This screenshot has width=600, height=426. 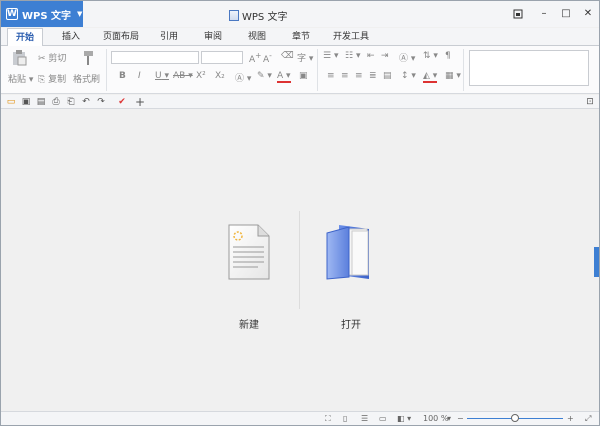 I want to click on strikethrough-button: AB ▾, so click(x=183, y=76).